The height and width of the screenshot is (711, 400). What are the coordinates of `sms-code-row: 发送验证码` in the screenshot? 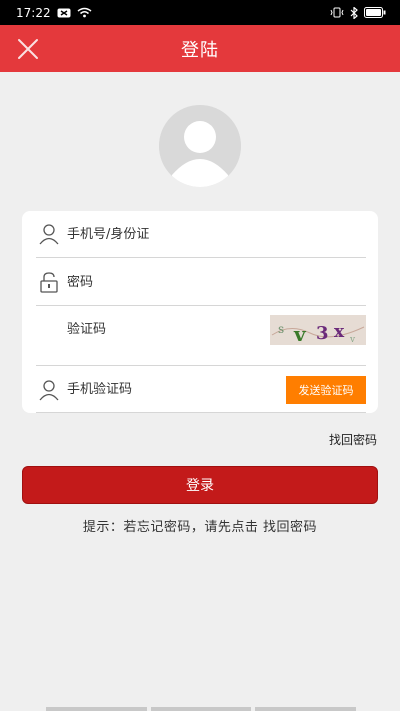 It's located at (201, 390).